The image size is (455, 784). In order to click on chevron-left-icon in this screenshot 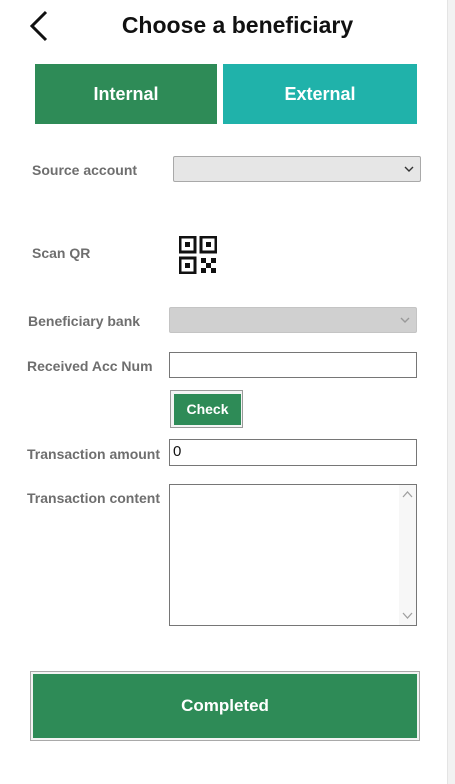, I will do `click(40, 26)`.